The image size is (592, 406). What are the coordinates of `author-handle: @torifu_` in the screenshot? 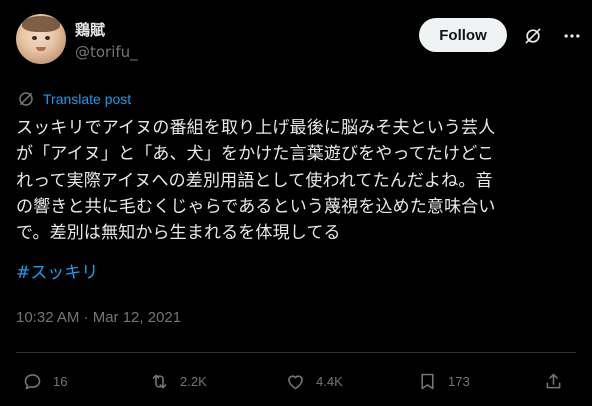 It's located at (106, 52).